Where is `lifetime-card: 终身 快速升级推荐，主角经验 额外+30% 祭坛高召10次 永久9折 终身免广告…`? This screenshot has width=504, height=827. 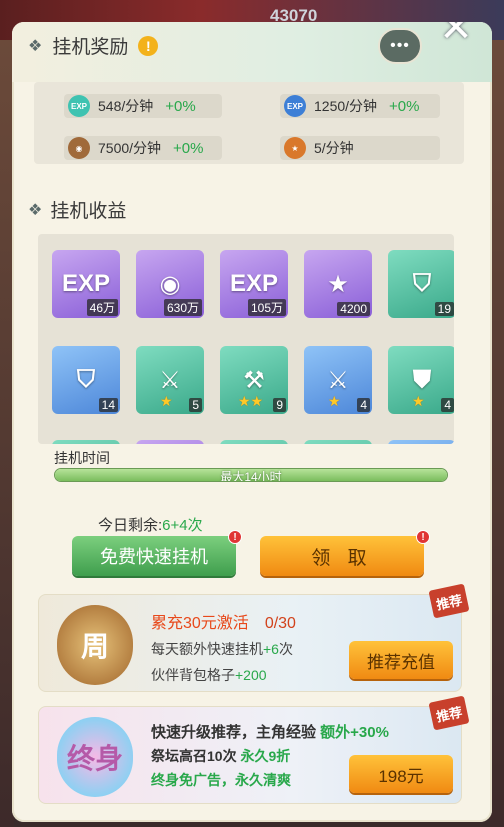
lifetime-card: 终身 快速升级推荐，主角经验 额外+30% 祭坛高召10次 永久9折 终身免广告… is located at coordinates (254, 749).